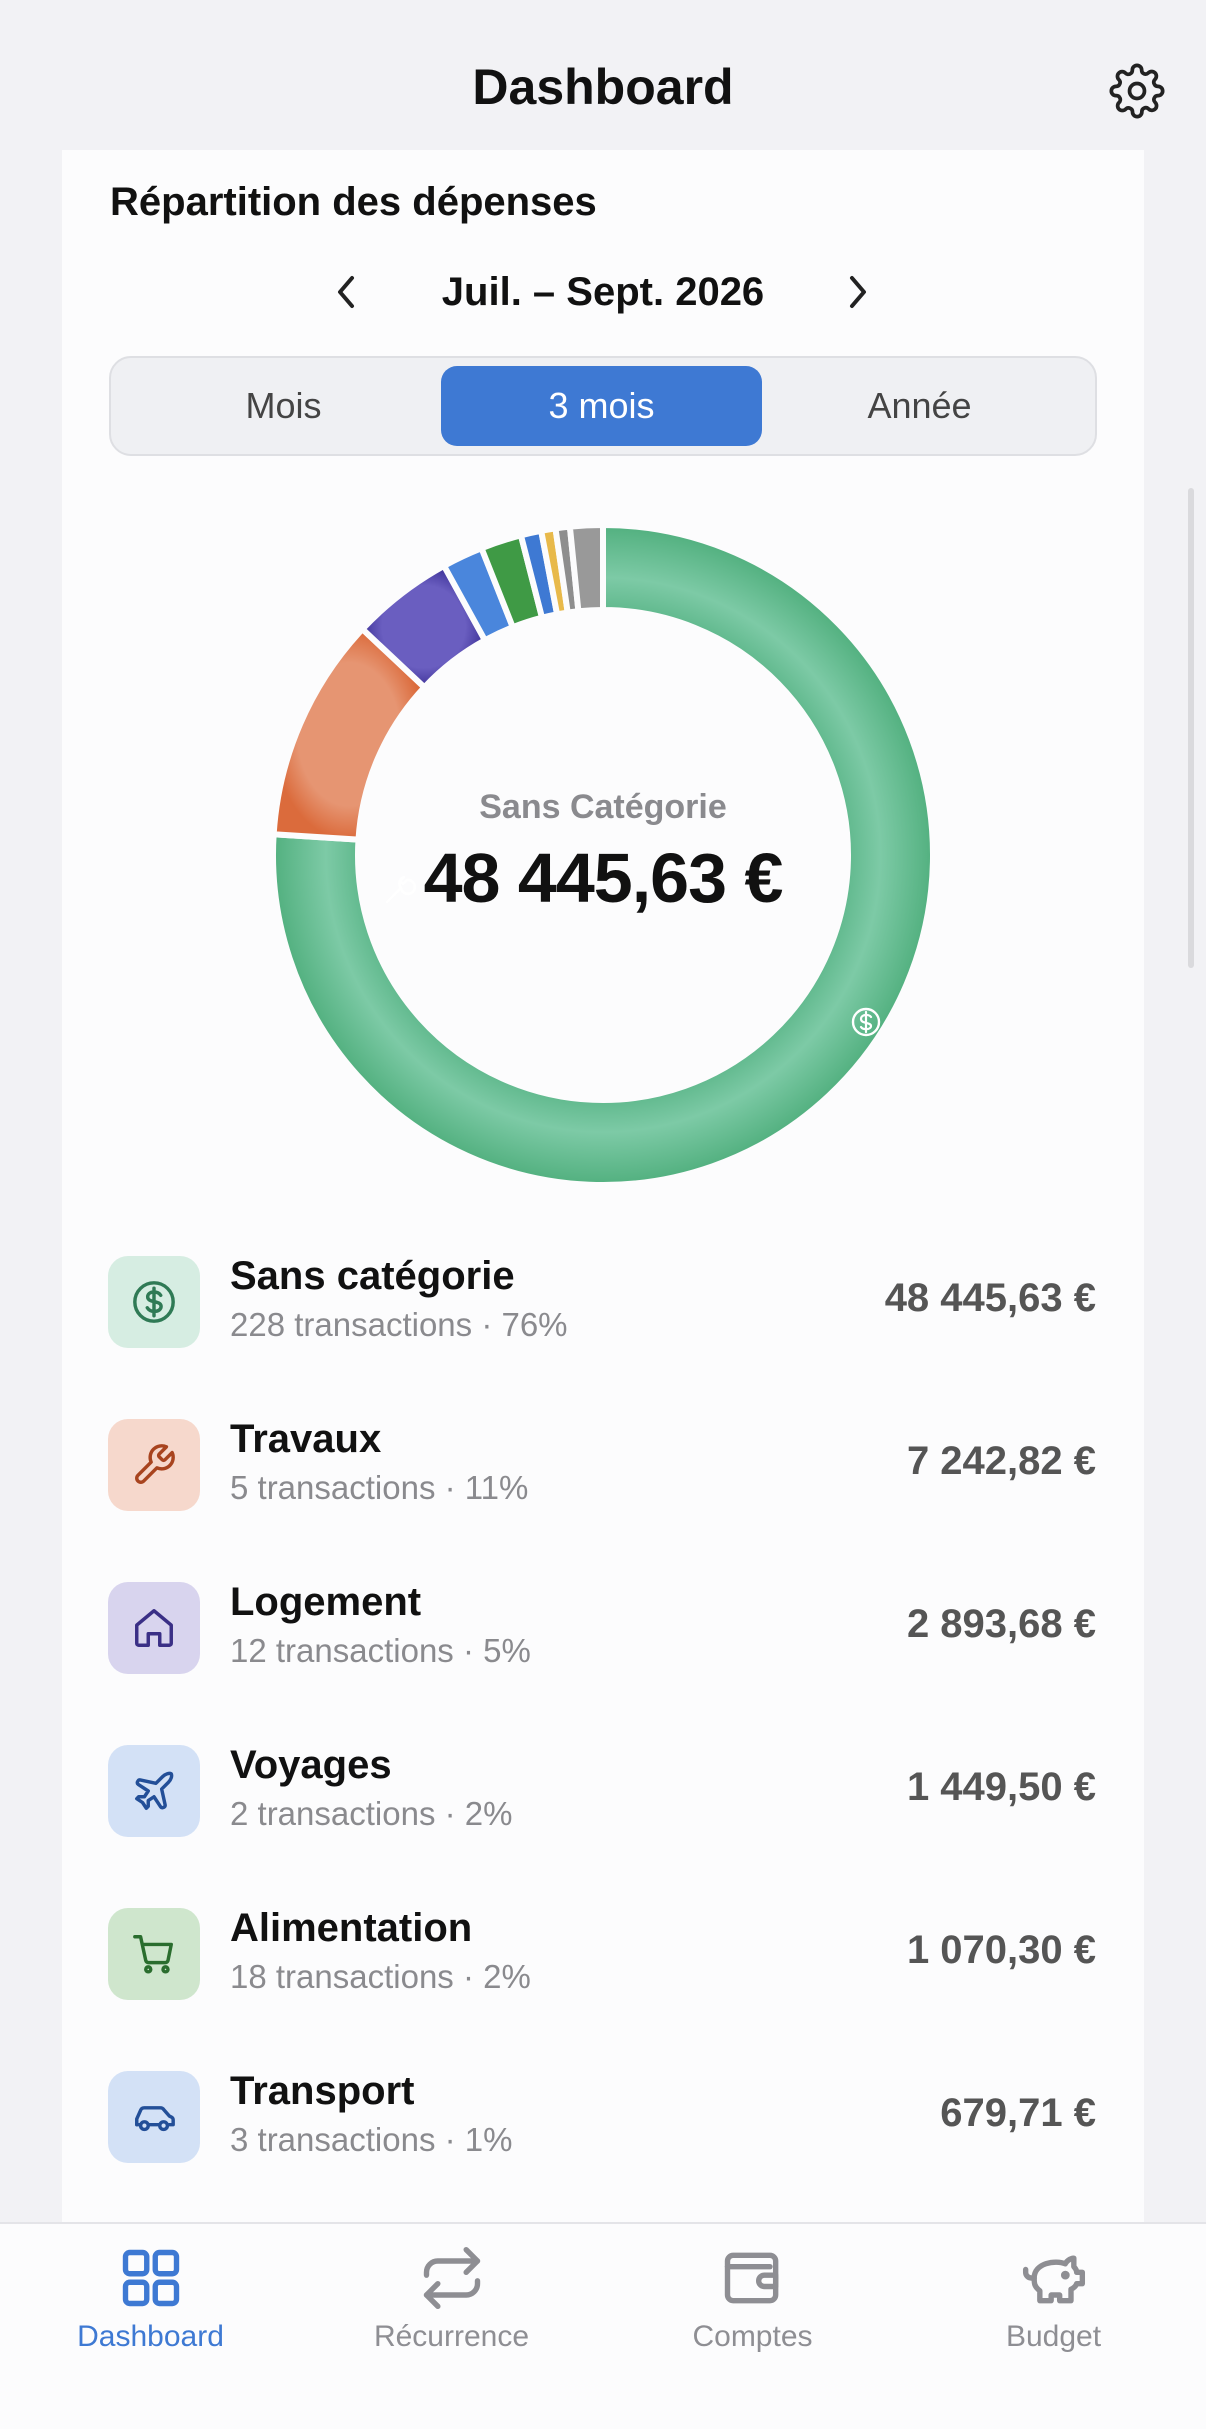  Describe the element at coordinates (1191, 728) in the screenshot. I see `scrollbar` at that location.